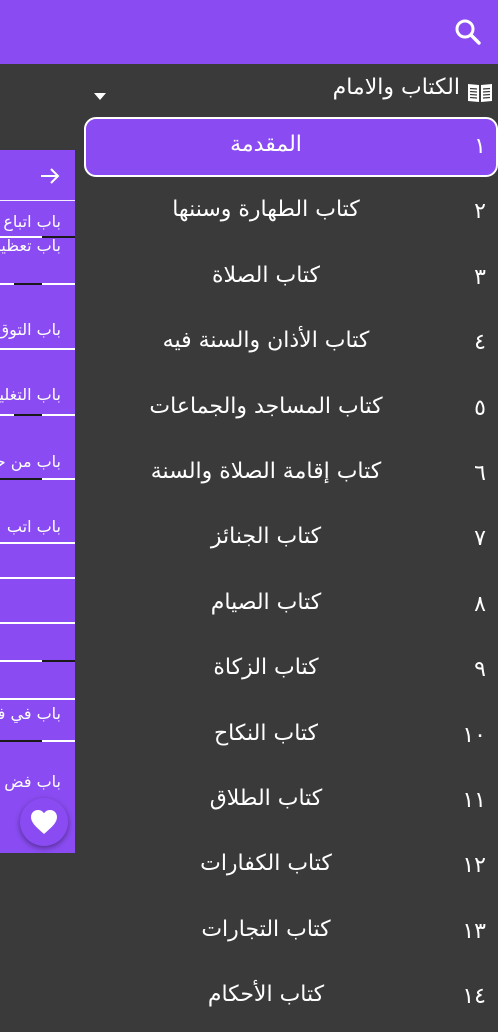 This screenshot has height=1032, width=498. What do you see at coordinates (474, 931) in the screenshot?
I see `chapter-number: ١٣` at bounding box center [474, 931].